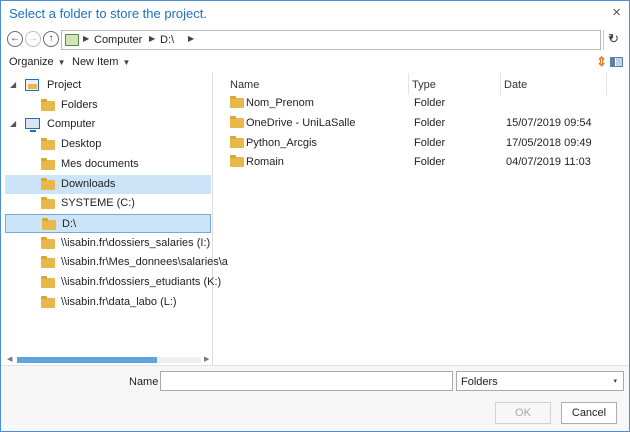 The height and width of the screenshot is (432, 630). I want to click on column-header-name: Name, so click(318, 84).